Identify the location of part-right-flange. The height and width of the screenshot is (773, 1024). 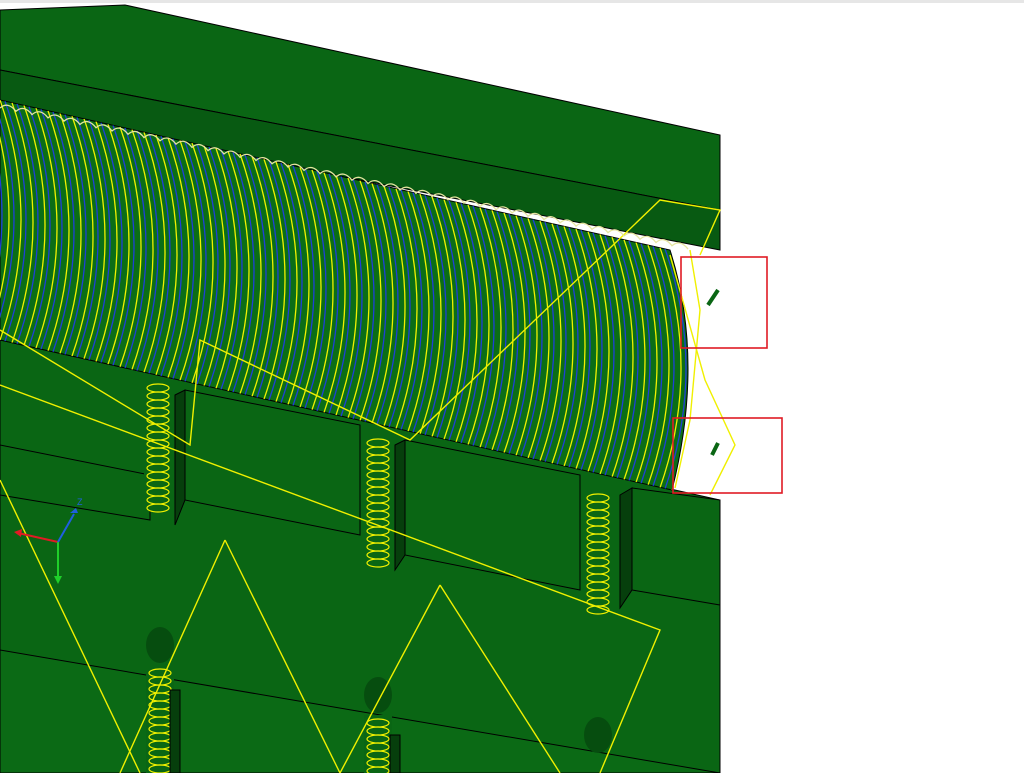
(676, 546).